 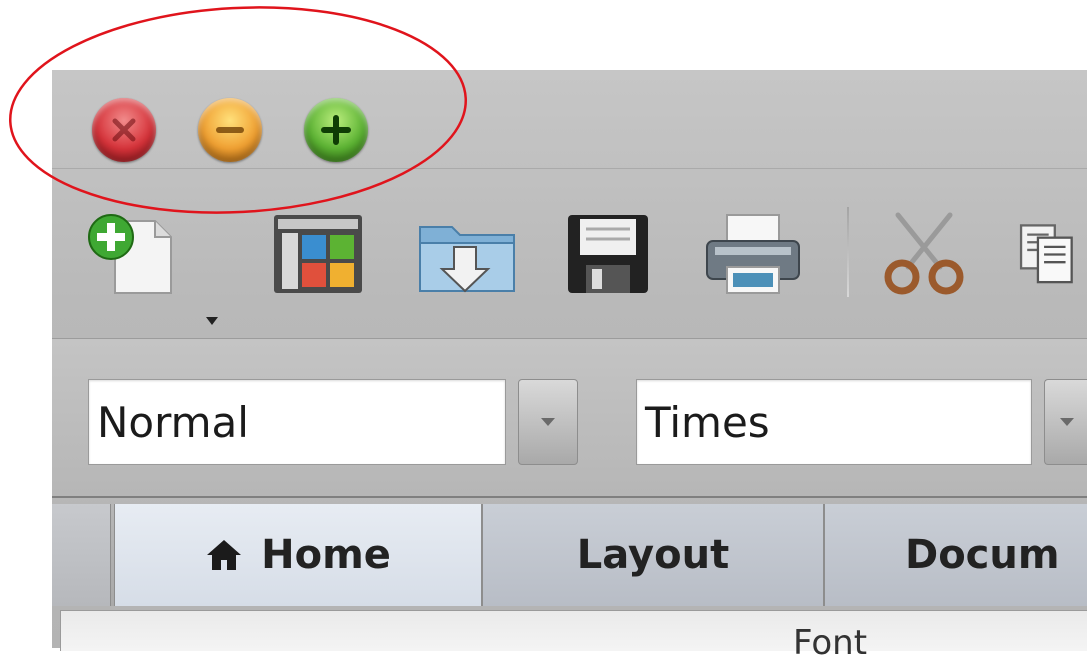 I want to click on style-combo: Normal, so click(x=333, y=422).